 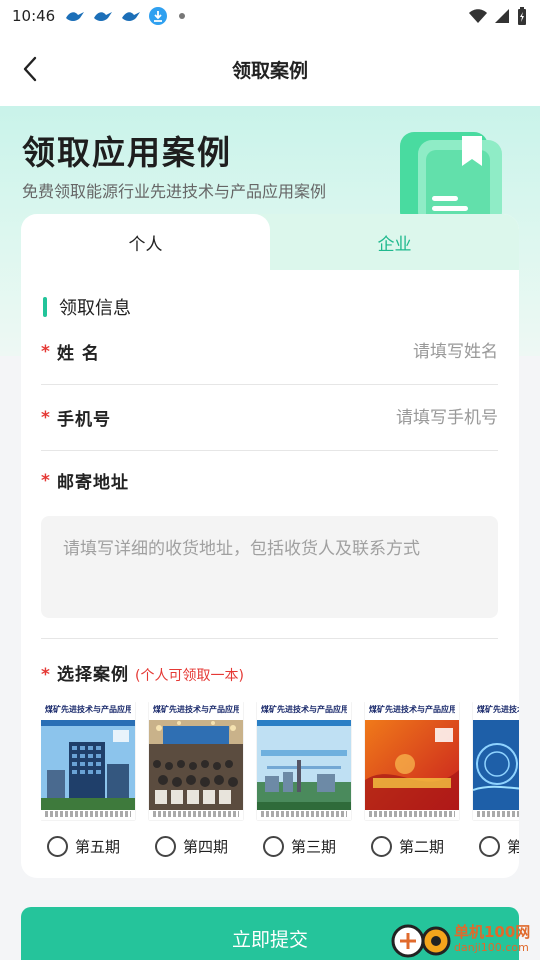 I want to click on page-title: 领取案例, so click(x=269, y=70).